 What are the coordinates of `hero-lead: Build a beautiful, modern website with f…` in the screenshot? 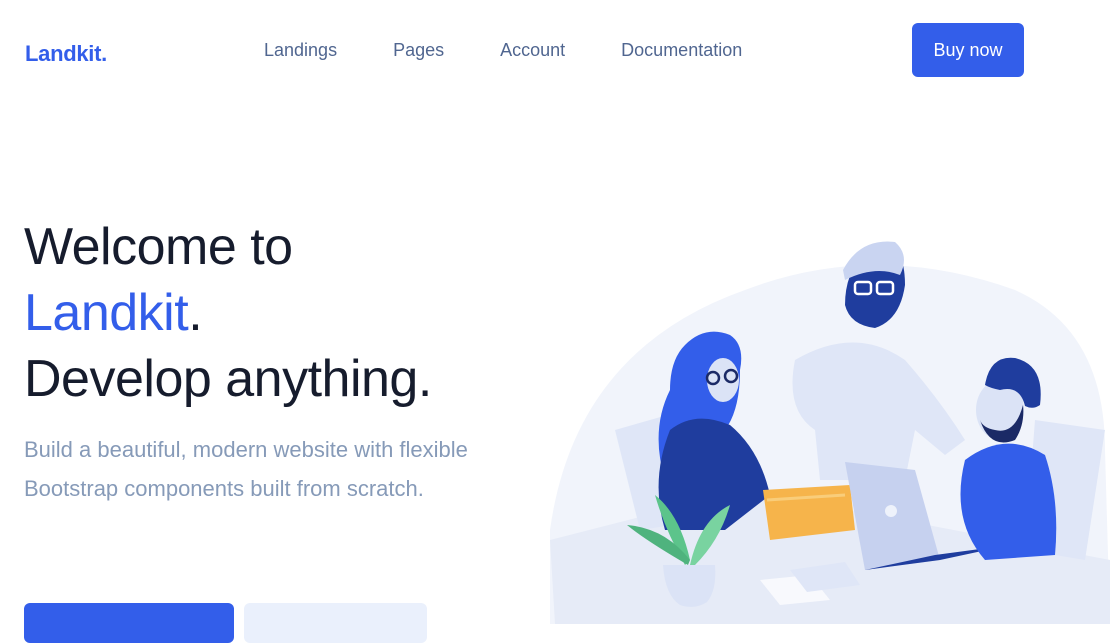 It's located at (246, 469).